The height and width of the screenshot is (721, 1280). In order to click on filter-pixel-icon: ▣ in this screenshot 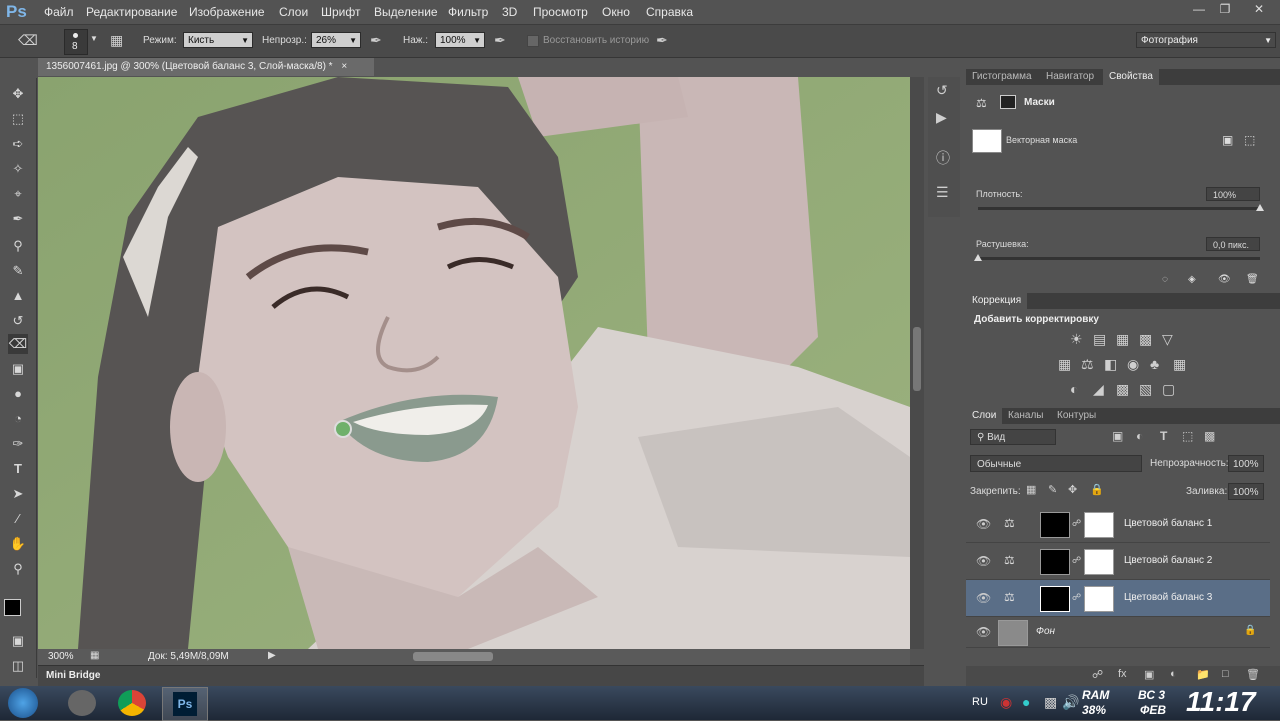, I will do `click(1117, 436)`.